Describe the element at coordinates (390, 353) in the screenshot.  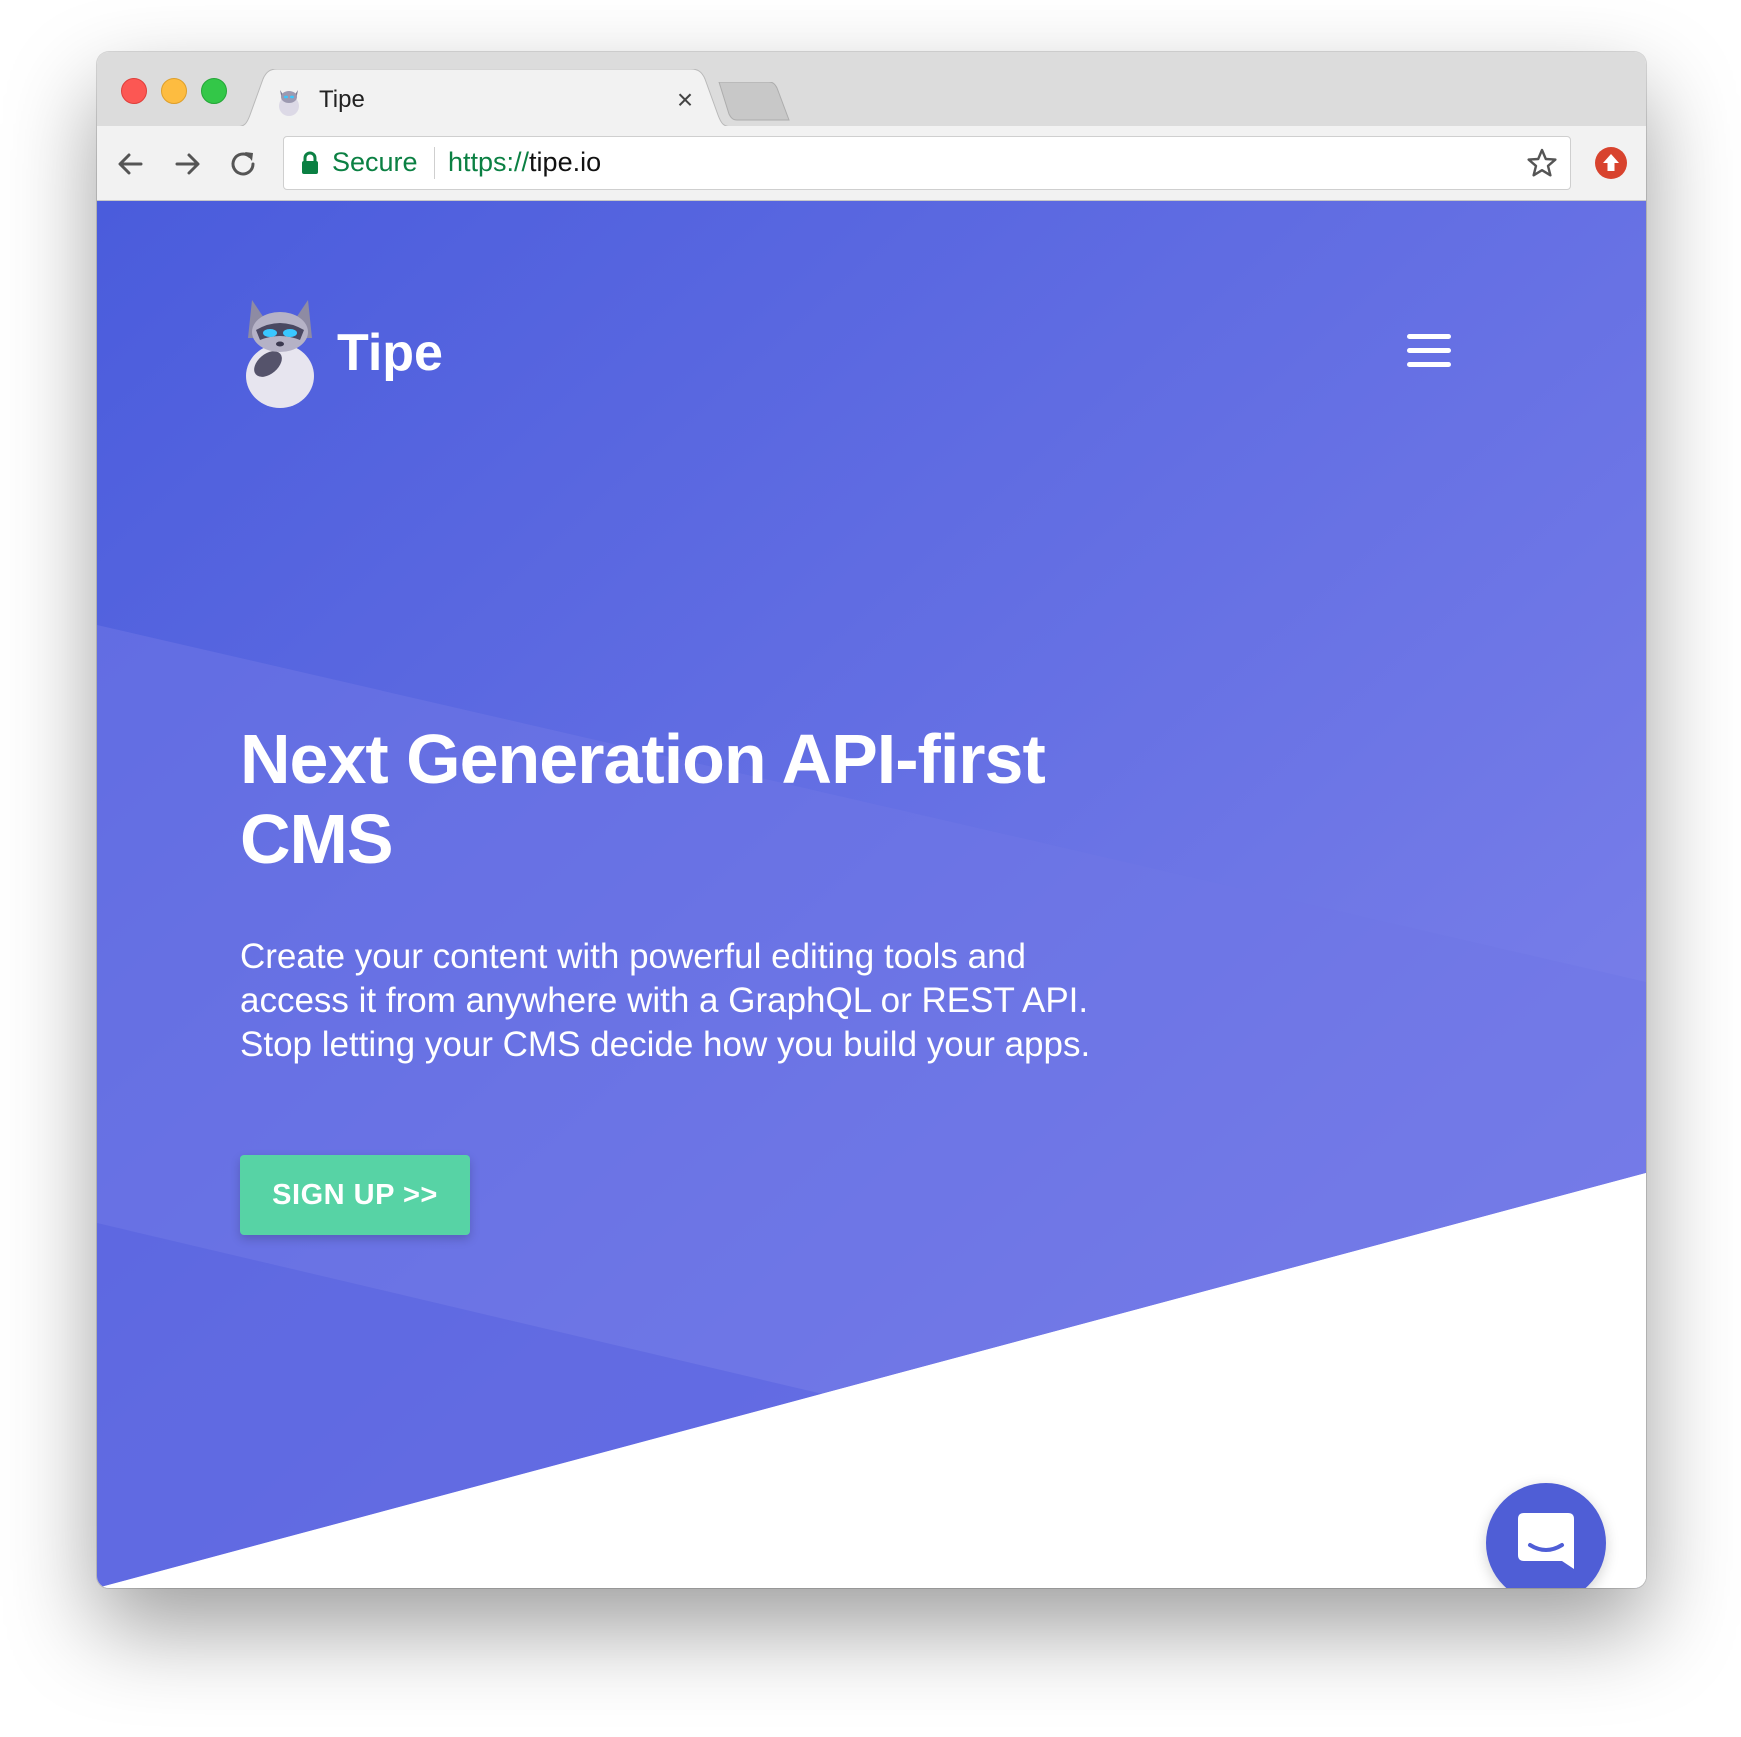
I see `brand-name: Tipe` at that location.